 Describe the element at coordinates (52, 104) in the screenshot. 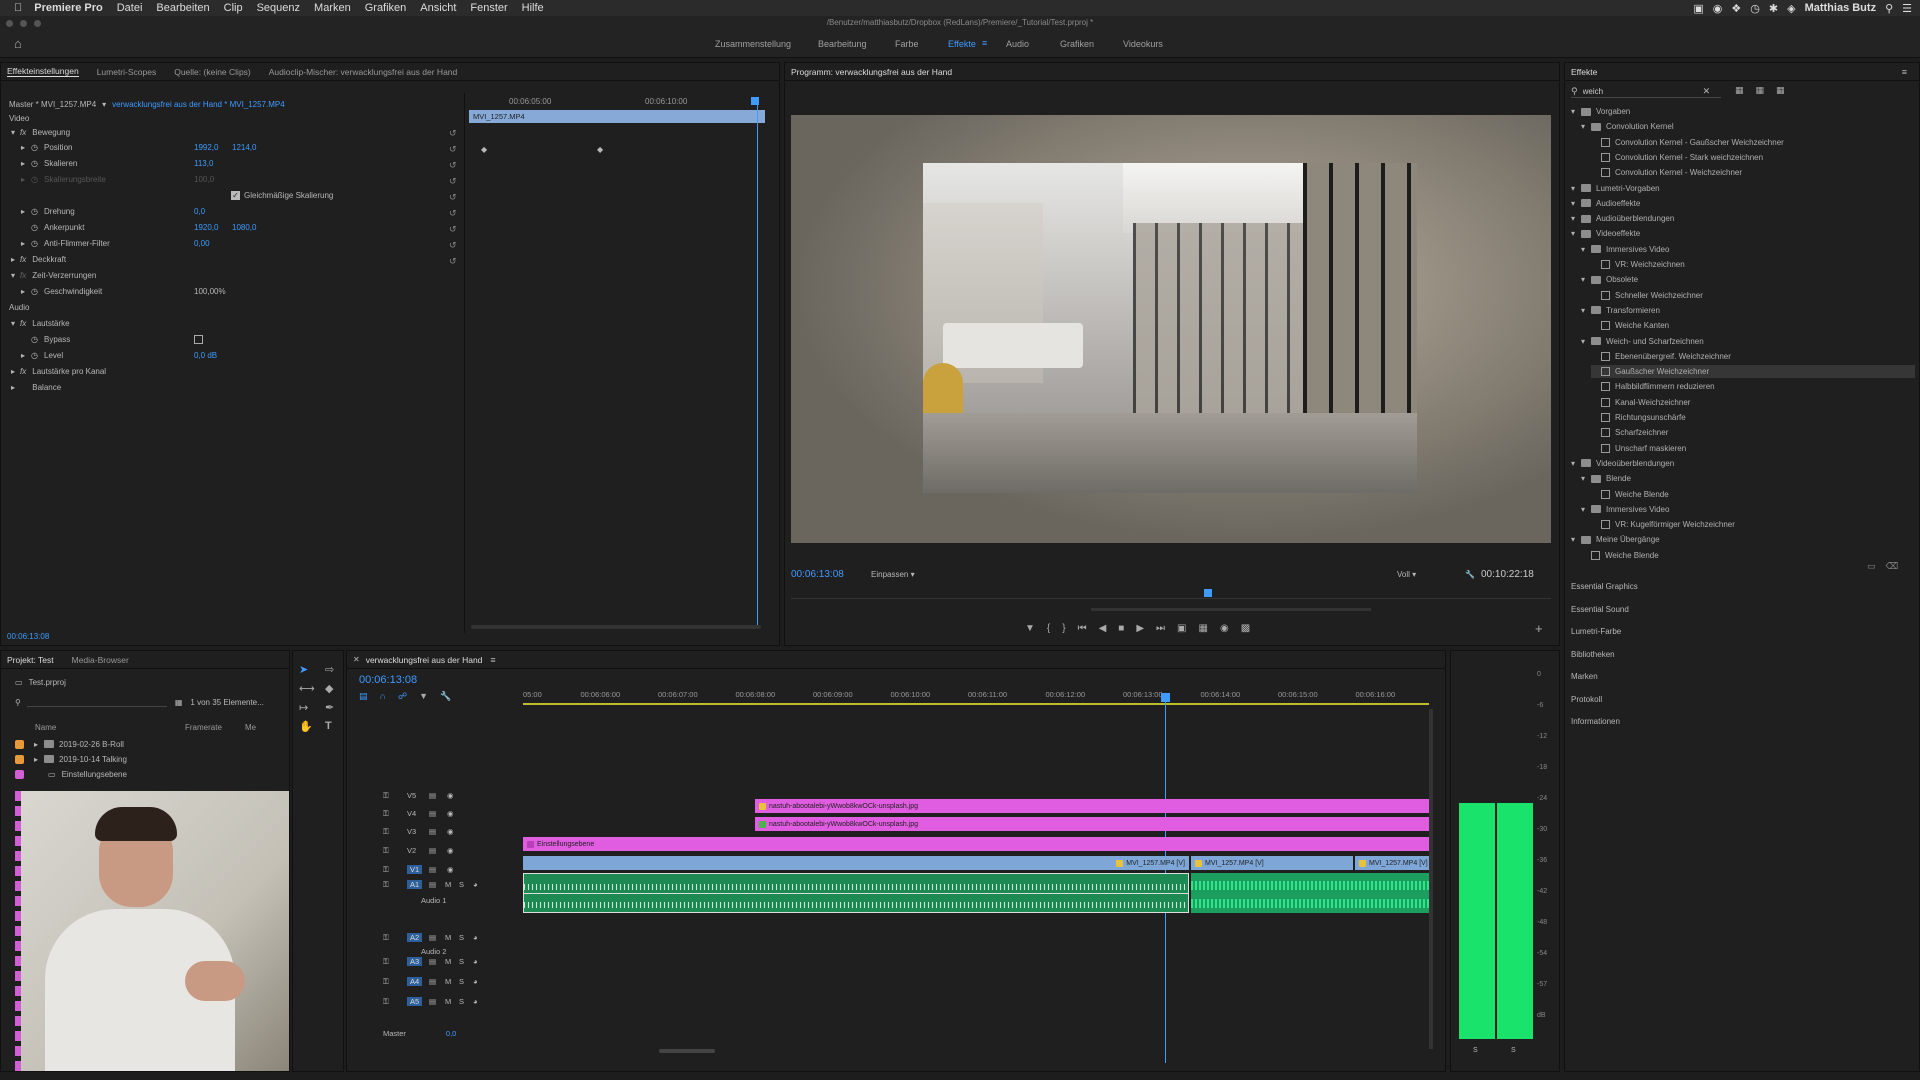

I see `master-label: Master * MVI_1257.MP4` at that location.